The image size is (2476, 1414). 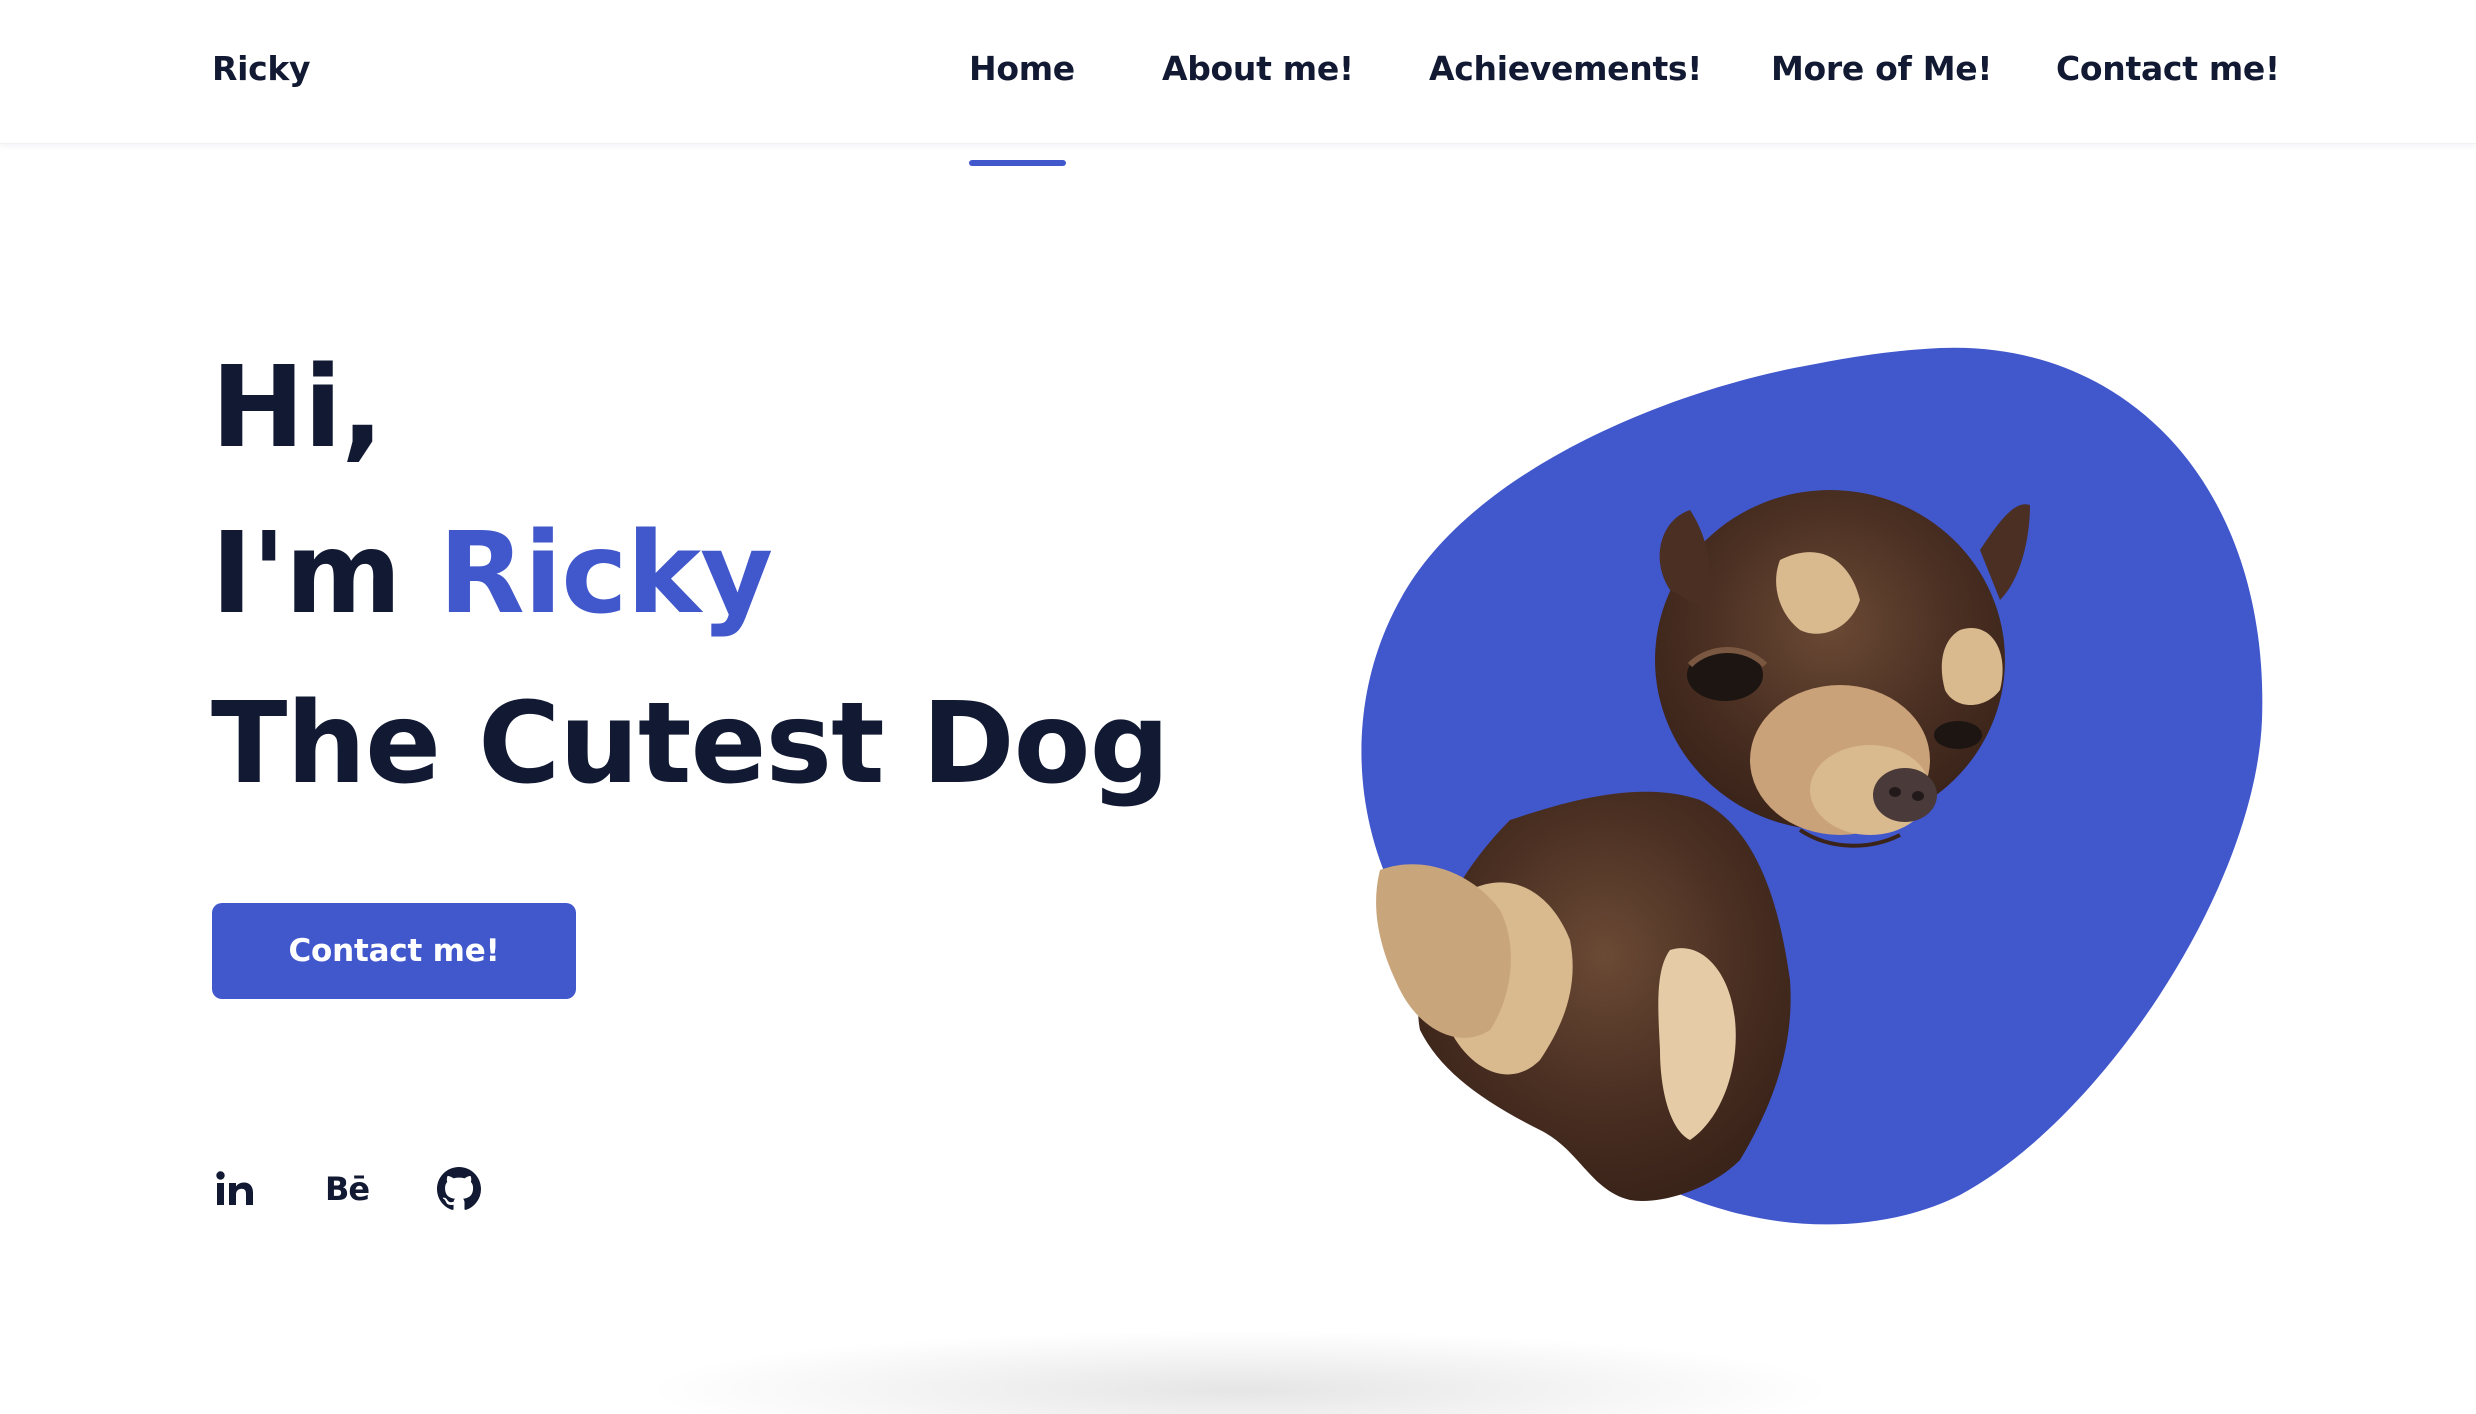 I want to click on behance-glyph: Bē, so click(x=347, y=1189).